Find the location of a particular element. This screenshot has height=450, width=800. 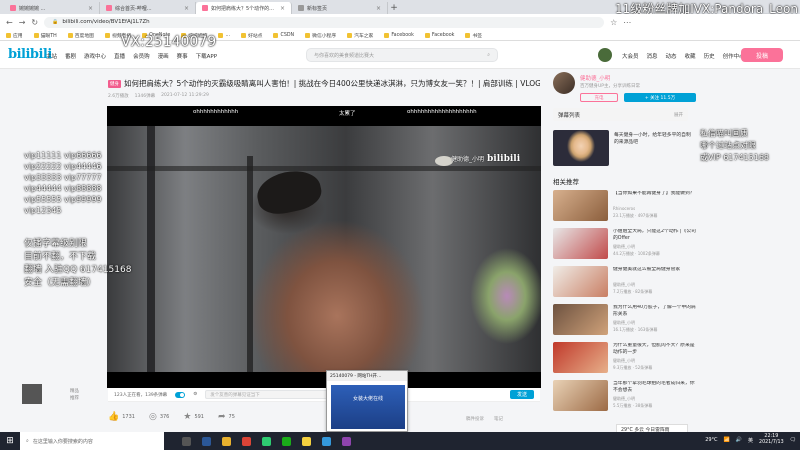

reload-icon: ↻ is located at coordinates (34, 22).